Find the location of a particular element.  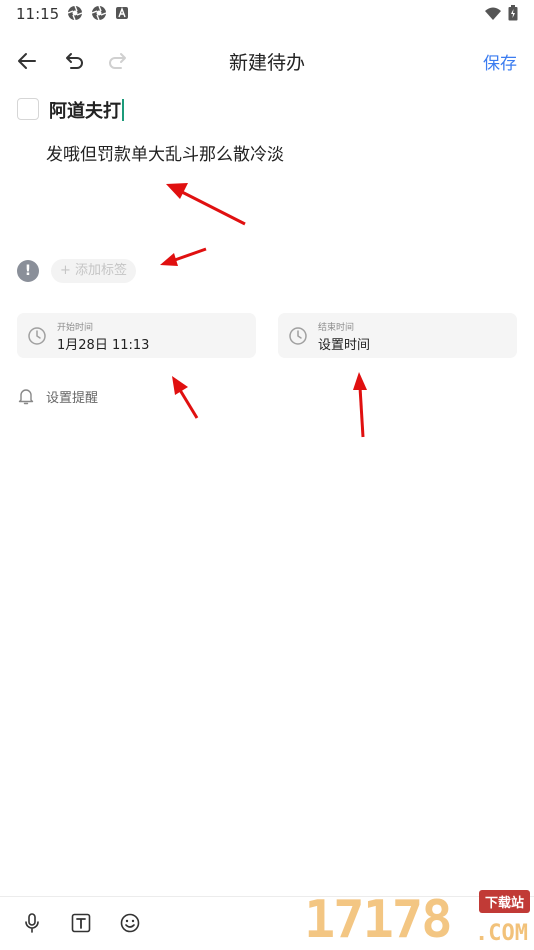

start-time-card: 开始时间 1月28日 11:13 is located at coordinates (136, 335).